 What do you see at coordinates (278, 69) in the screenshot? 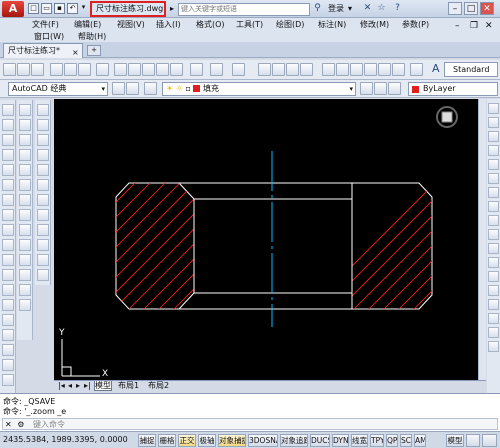
I see `zoom-realtime-icon` at bounding box center [278, 69].